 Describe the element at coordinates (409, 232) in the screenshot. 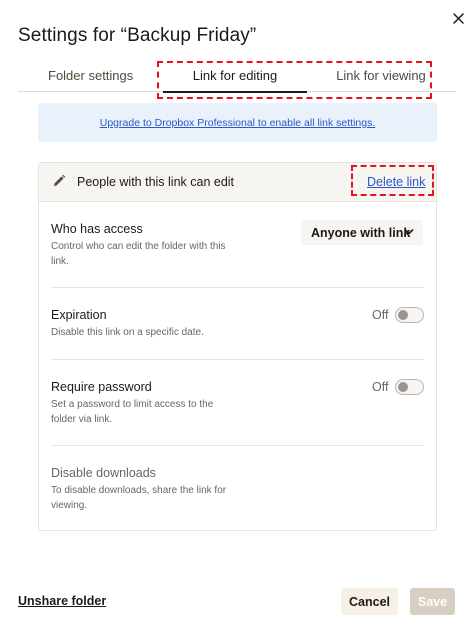

I see `chevron-down-icon` at that location.